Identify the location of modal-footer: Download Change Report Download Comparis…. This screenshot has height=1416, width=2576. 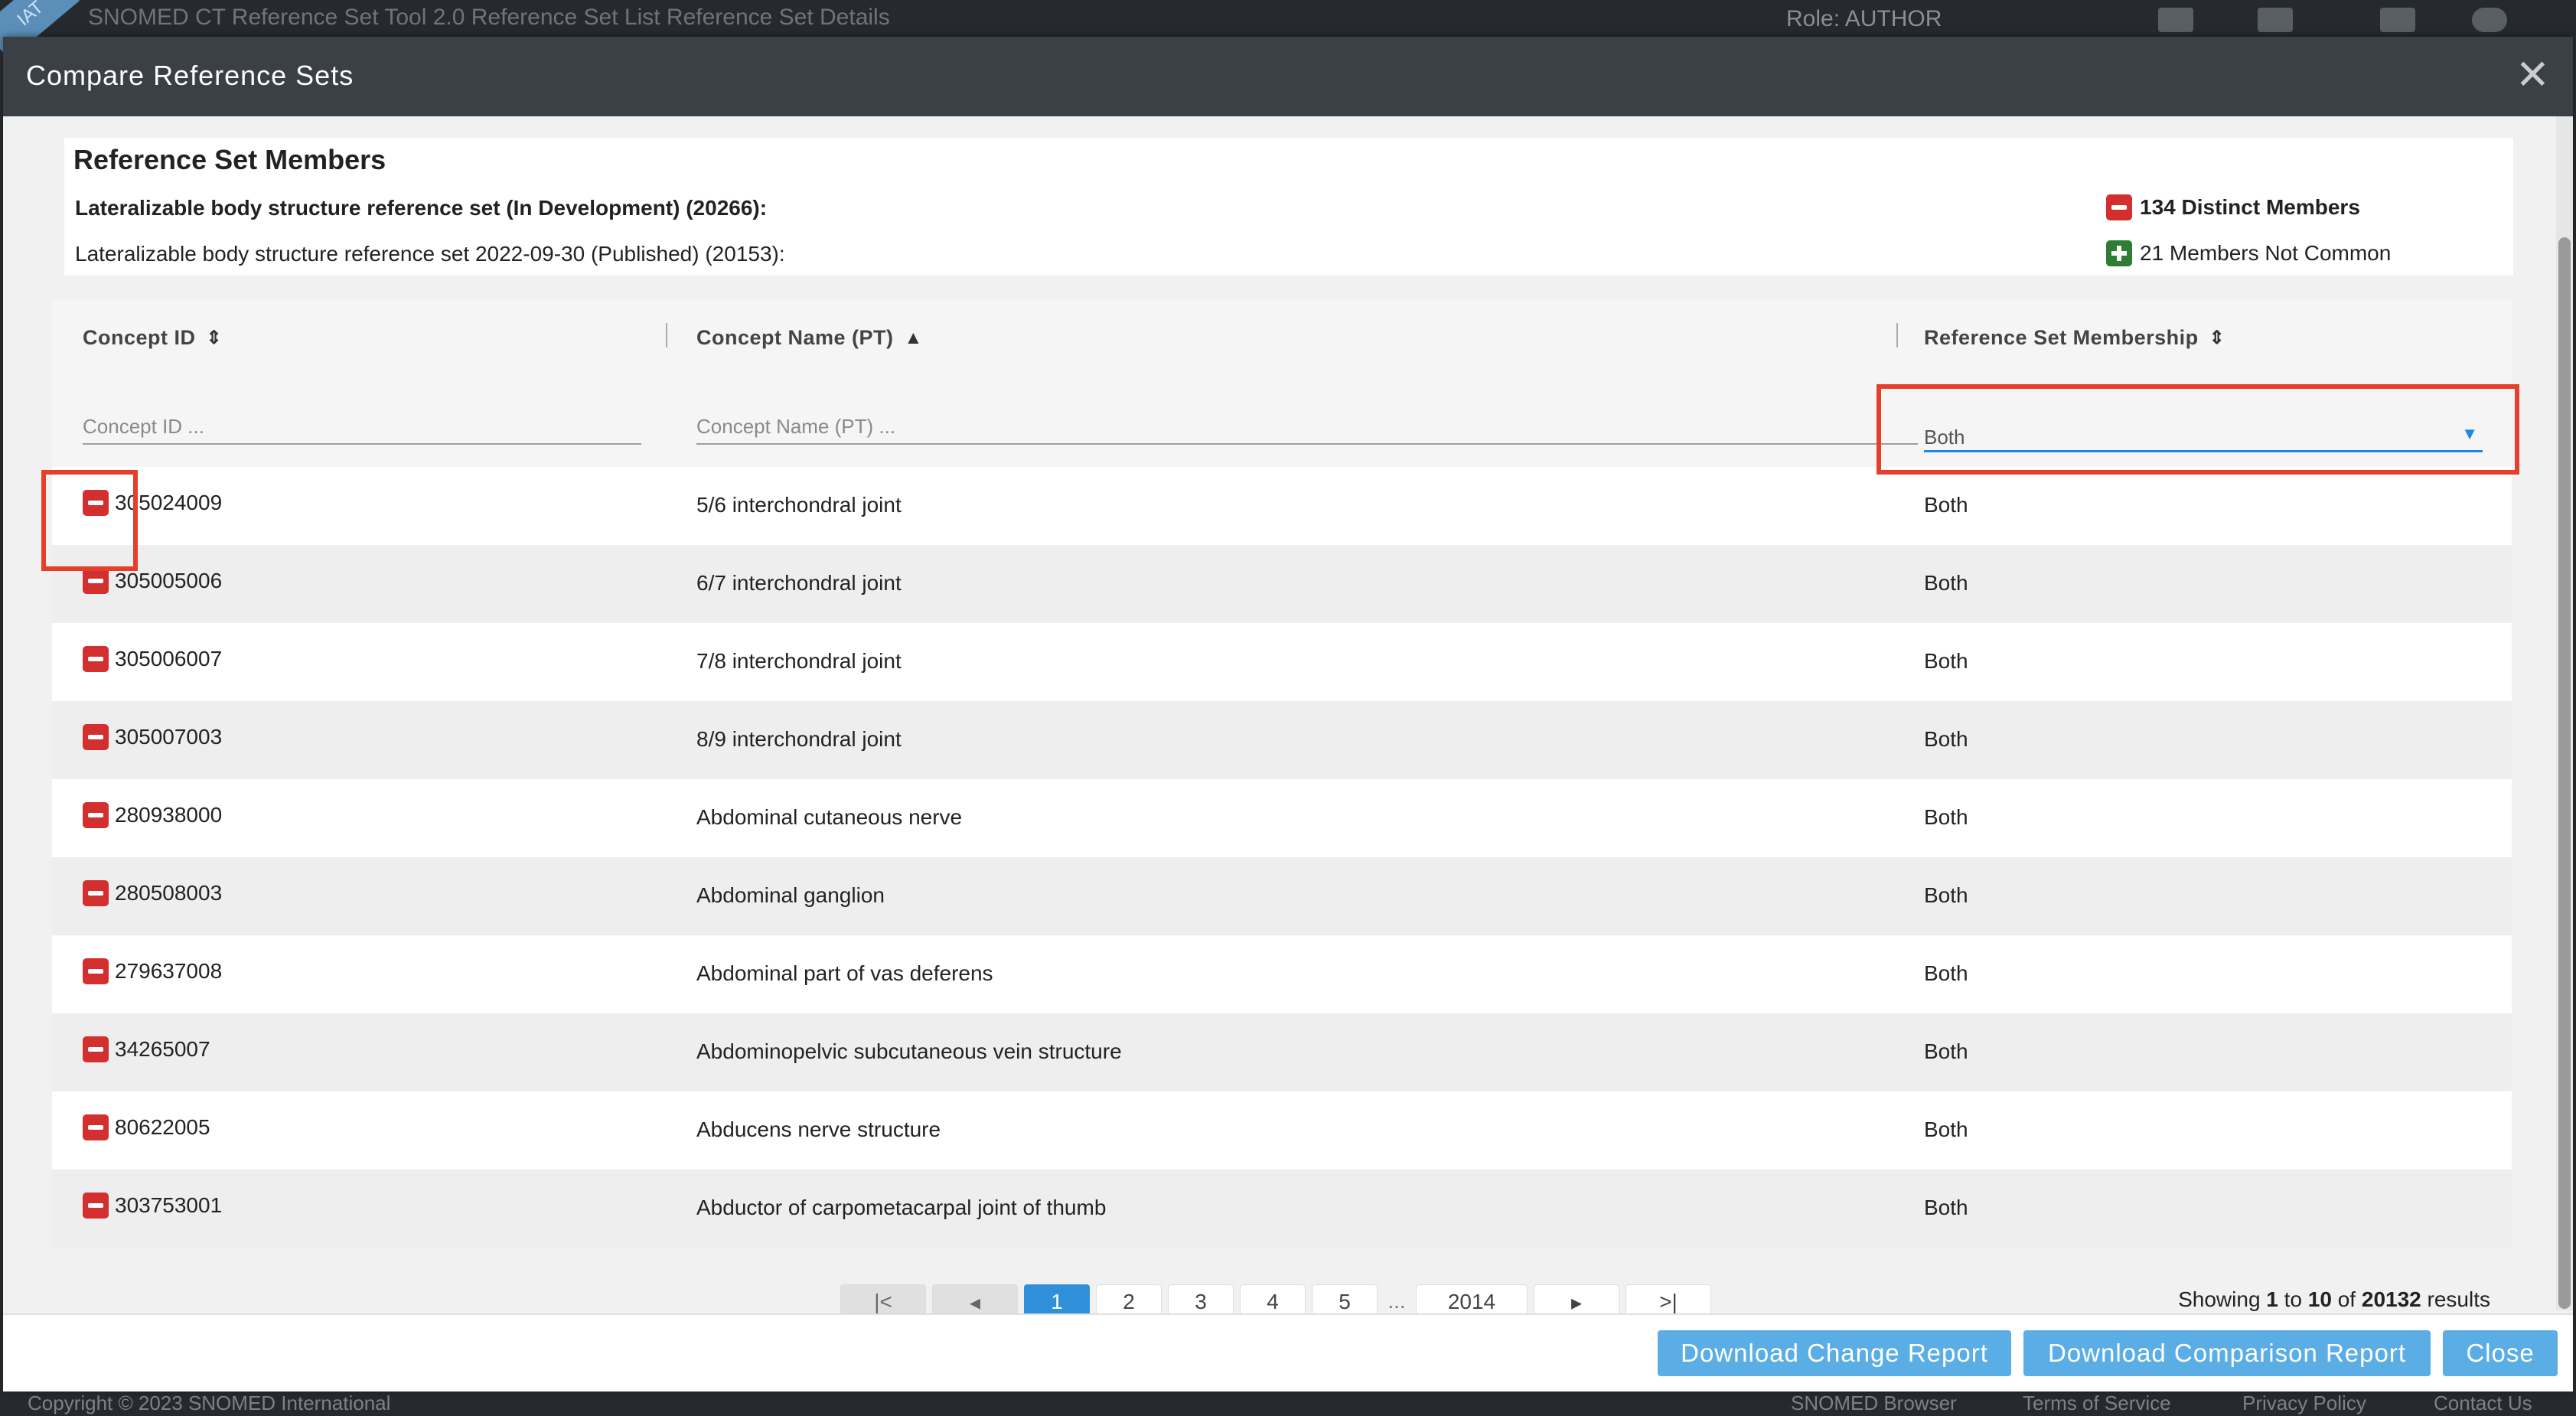
(1288, 1352).